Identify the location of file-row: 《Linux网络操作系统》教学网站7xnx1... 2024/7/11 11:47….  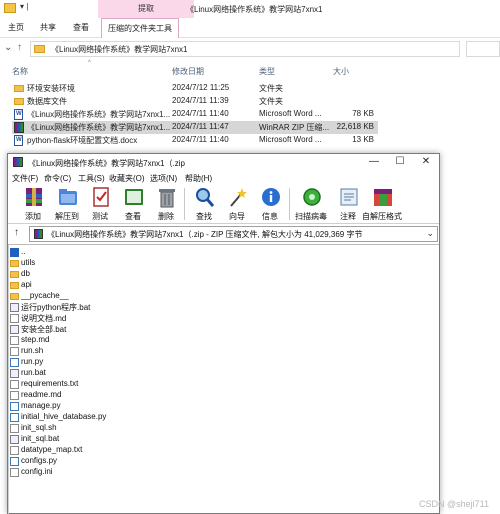
(195, 127).